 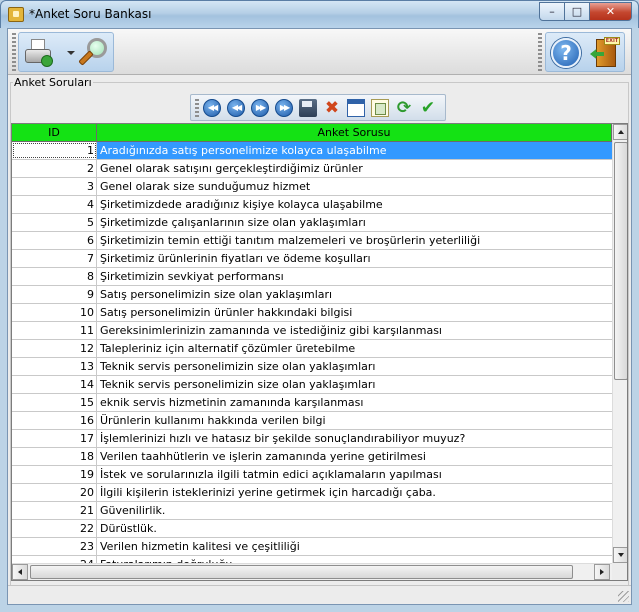 I want to click on copy-icon, so click(x=380, y=108).